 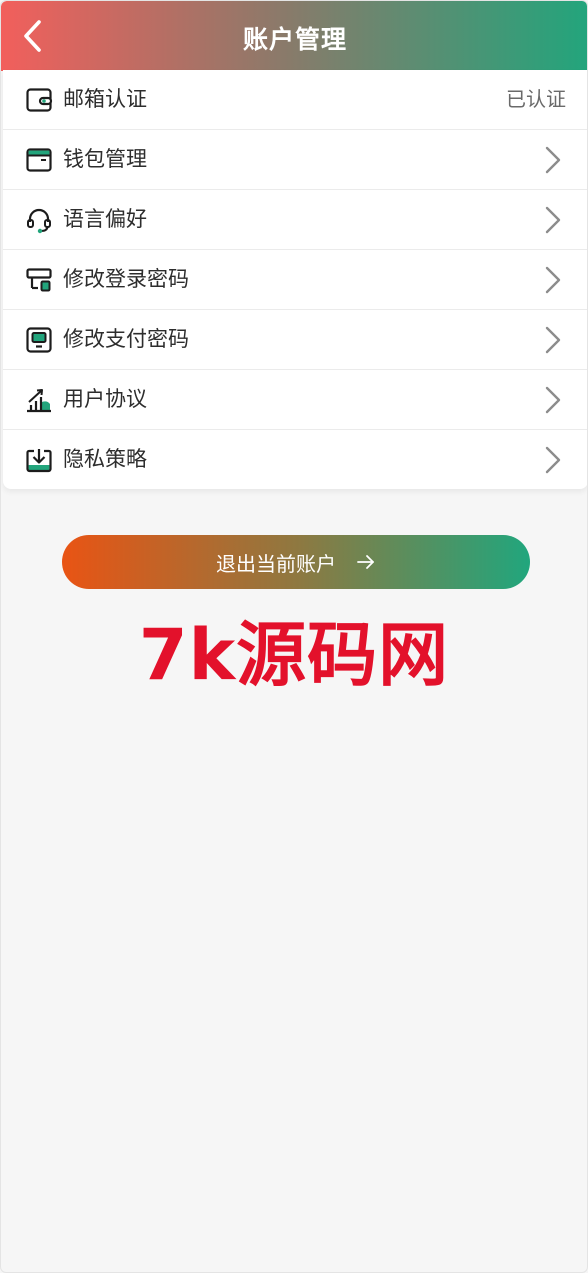 I want to click on menu-item-label: 语言偏好, so click(x=105, y=219).